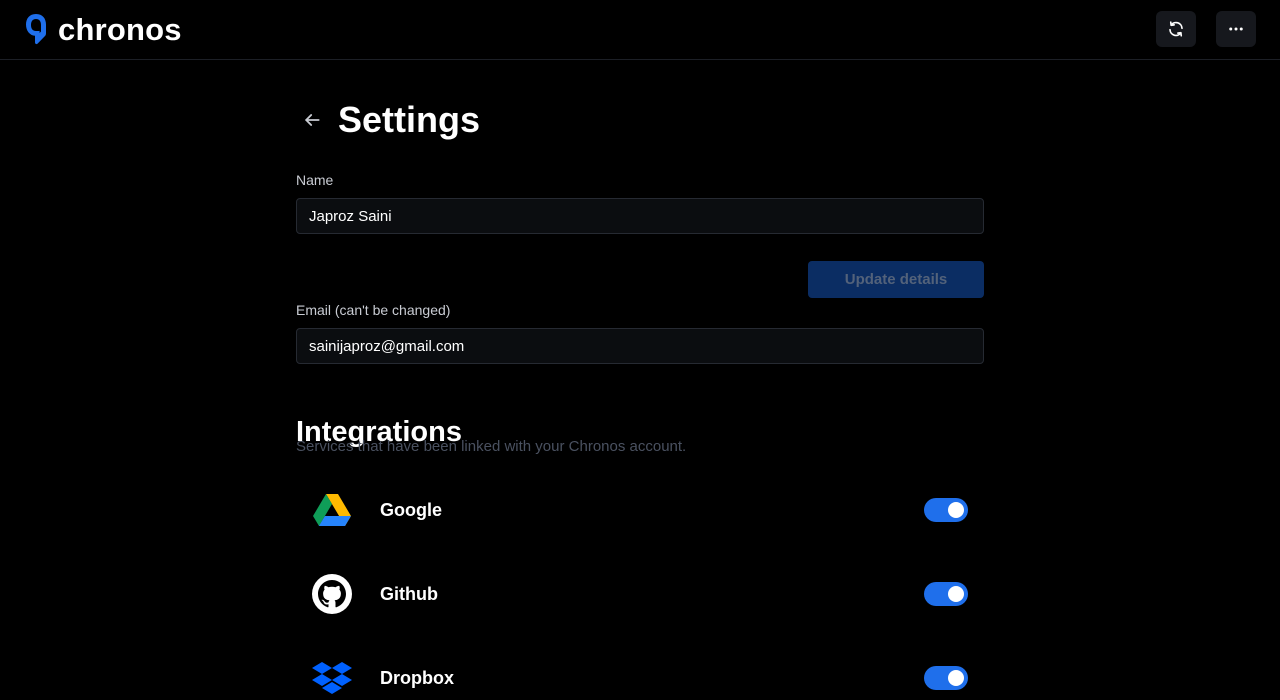 This screenshot has height=700, width=1280. What do you see at coordinates (896, 279) in the screenshot?
I see `update-details-button: Update details` at bounding box center [896, 279].